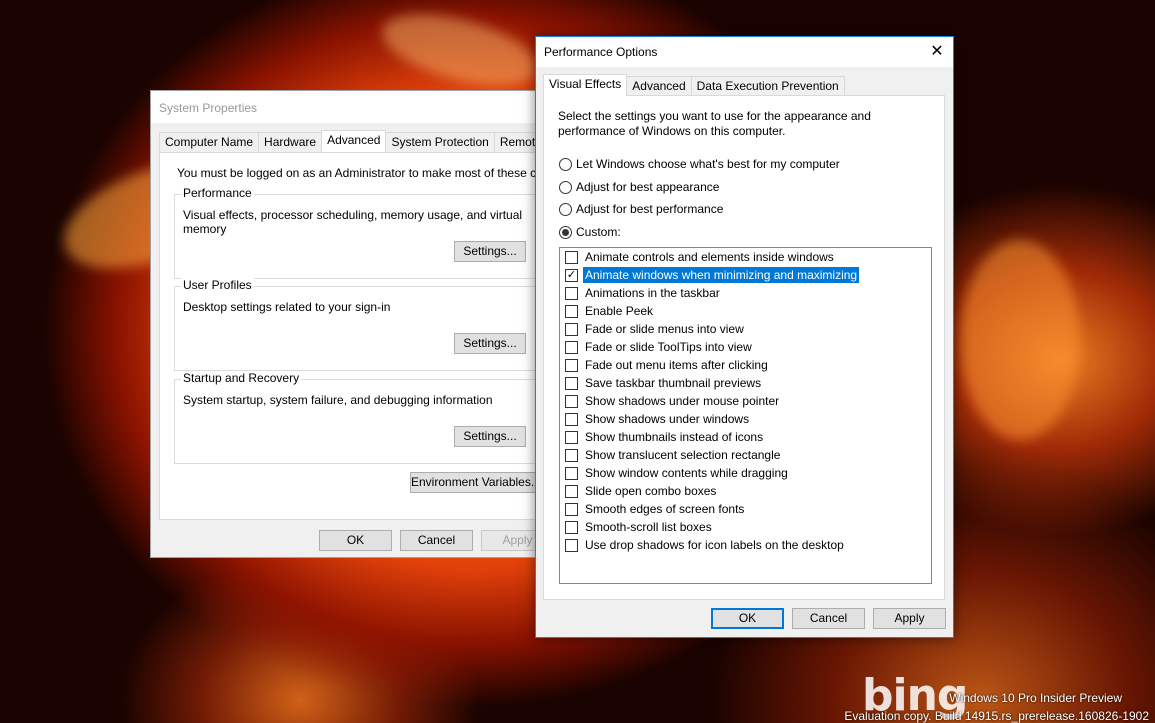 The image size is (1155, 723). What do you see at coordinates (641, 209) in the screenshot?
I see `radio-best-performance: Adjust for best performance` at bounding box center [641, 209].